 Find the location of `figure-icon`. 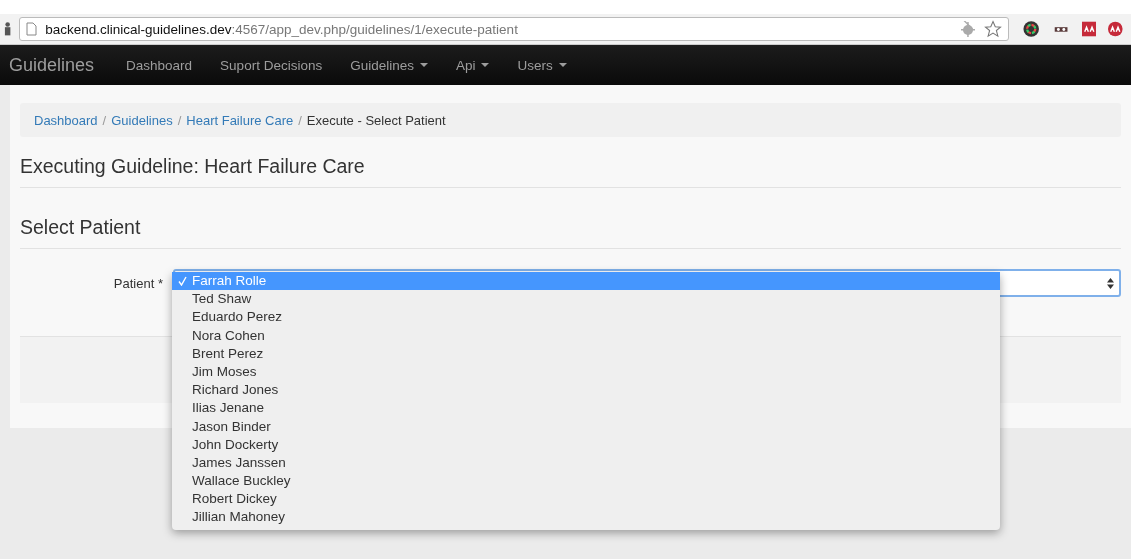

figure-icon is located at coordinates (8, 29).